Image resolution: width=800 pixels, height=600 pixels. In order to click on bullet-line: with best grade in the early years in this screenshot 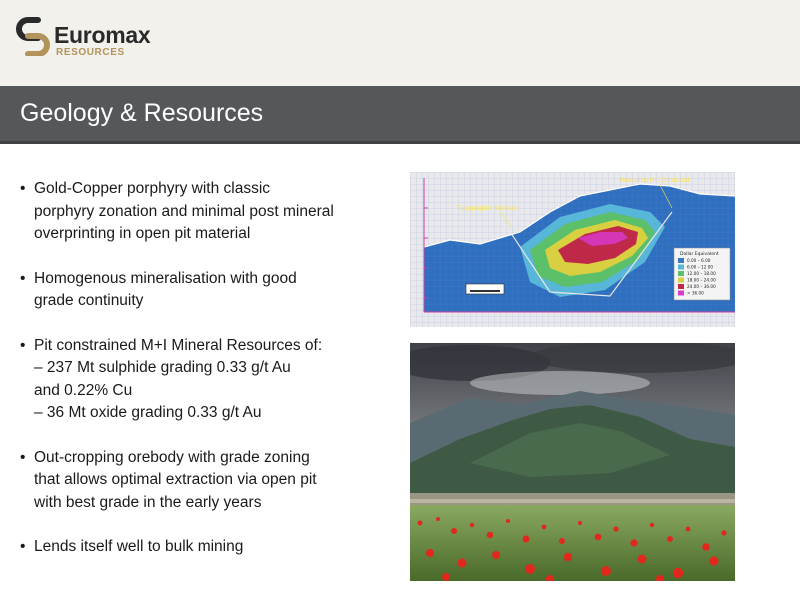, I will do `click(148, 502)`.